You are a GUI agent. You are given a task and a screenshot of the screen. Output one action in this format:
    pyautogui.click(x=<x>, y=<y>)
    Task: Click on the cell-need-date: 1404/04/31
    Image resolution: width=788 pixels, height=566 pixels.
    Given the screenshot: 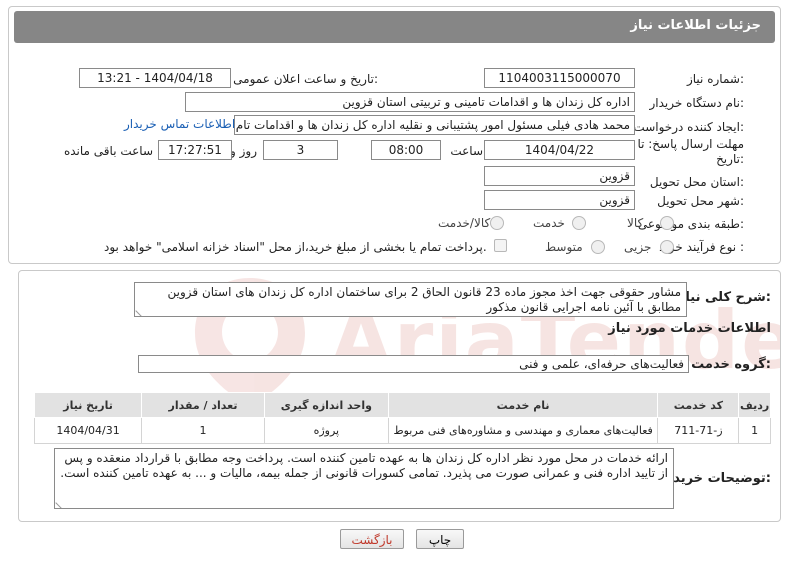 What is the action you would take?
    pyautogui.click(x=88, y=430)
    